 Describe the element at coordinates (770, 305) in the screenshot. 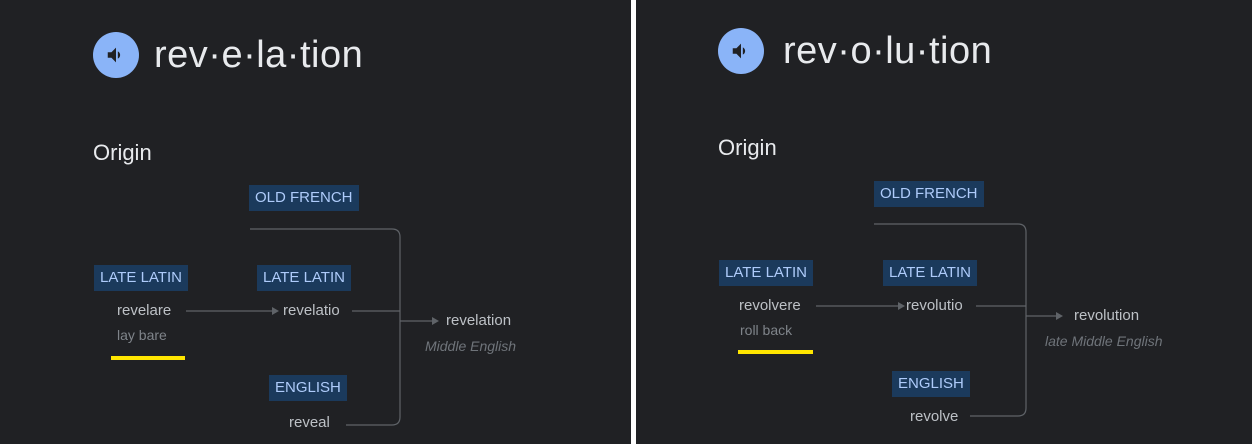

I see `source-term: revolvere` at that location.